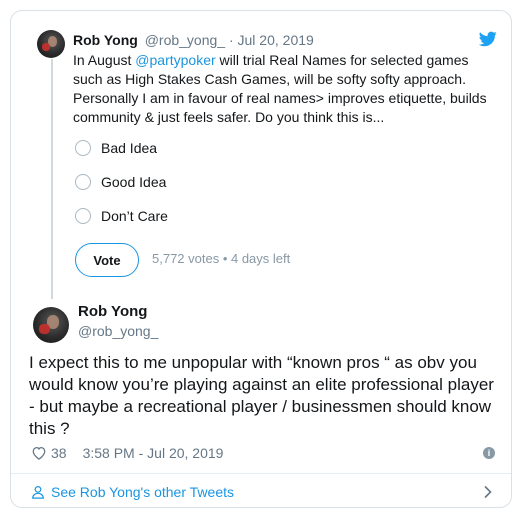  What do you see at coordinates (39, 453) in the screenshot?
I see `heart-icon` at bounding box center [39, 453].